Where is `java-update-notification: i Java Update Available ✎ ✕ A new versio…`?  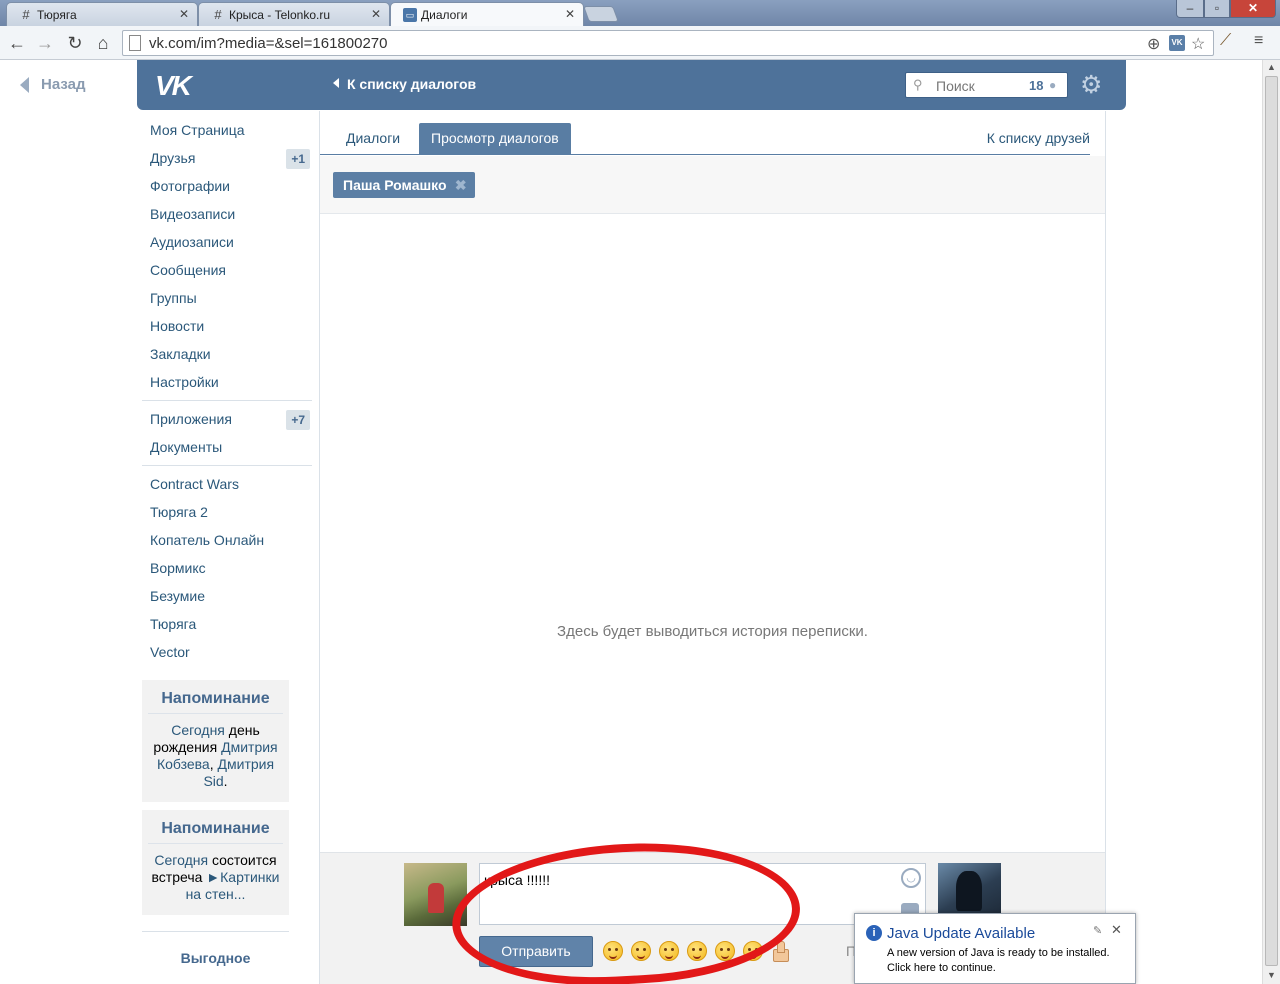 java-update-notification: i Java Update Available ✎ ✕ A new versio… is located at coordinates (995, 948).